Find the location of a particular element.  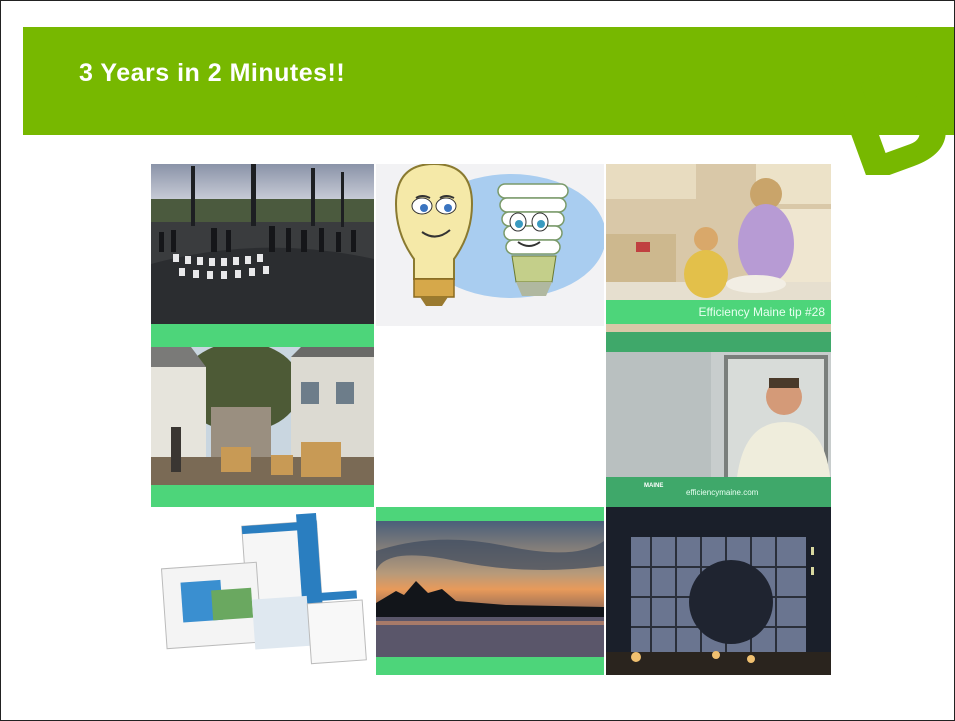

blank-cell is located at coordinates (490, 427).